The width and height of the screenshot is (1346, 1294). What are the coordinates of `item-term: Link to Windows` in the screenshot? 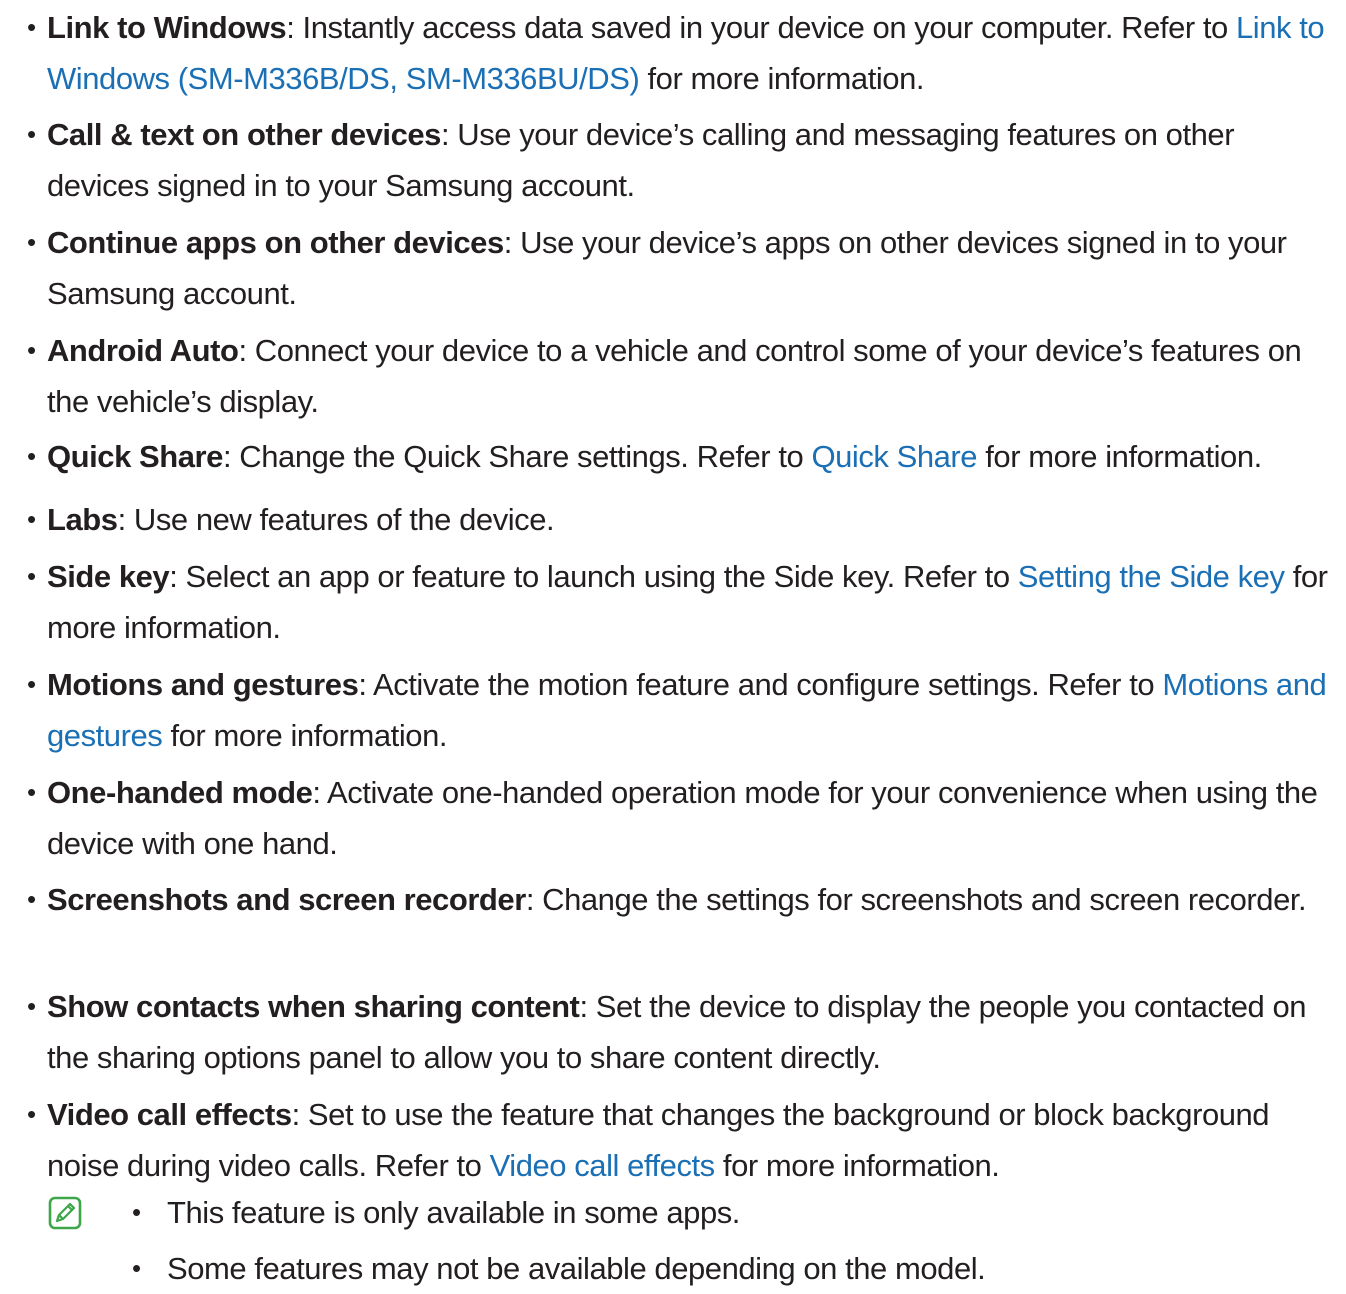 It's located at (167, 27).